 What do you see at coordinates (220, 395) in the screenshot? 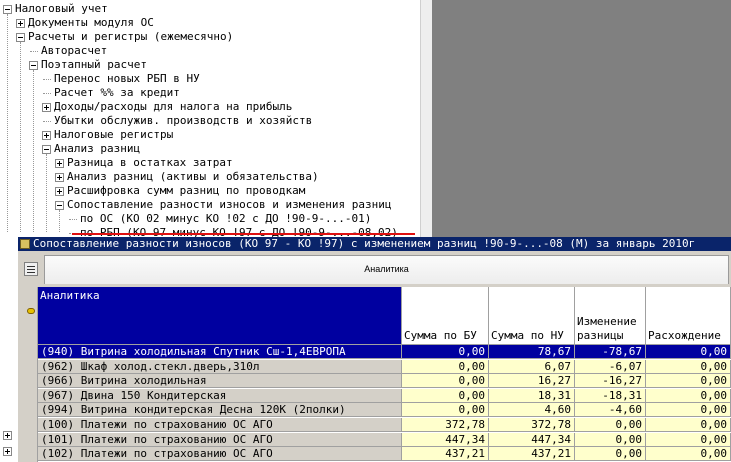
I see `cell-analytics: (967) Двина 150 Кондитерская` at bounding box center [220, 395].